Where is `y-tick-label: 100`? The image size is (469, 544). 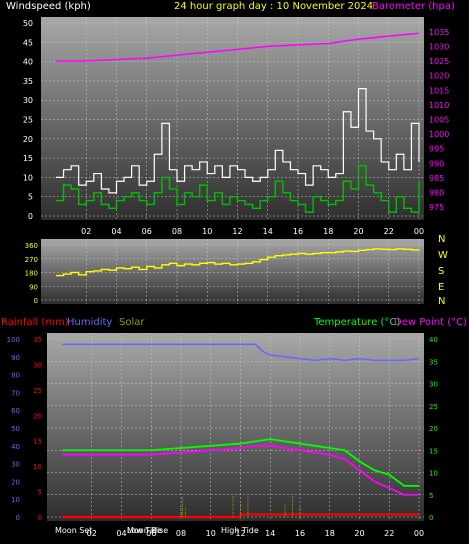
y-tick-label: 100 is located at coordinates (13, 340).